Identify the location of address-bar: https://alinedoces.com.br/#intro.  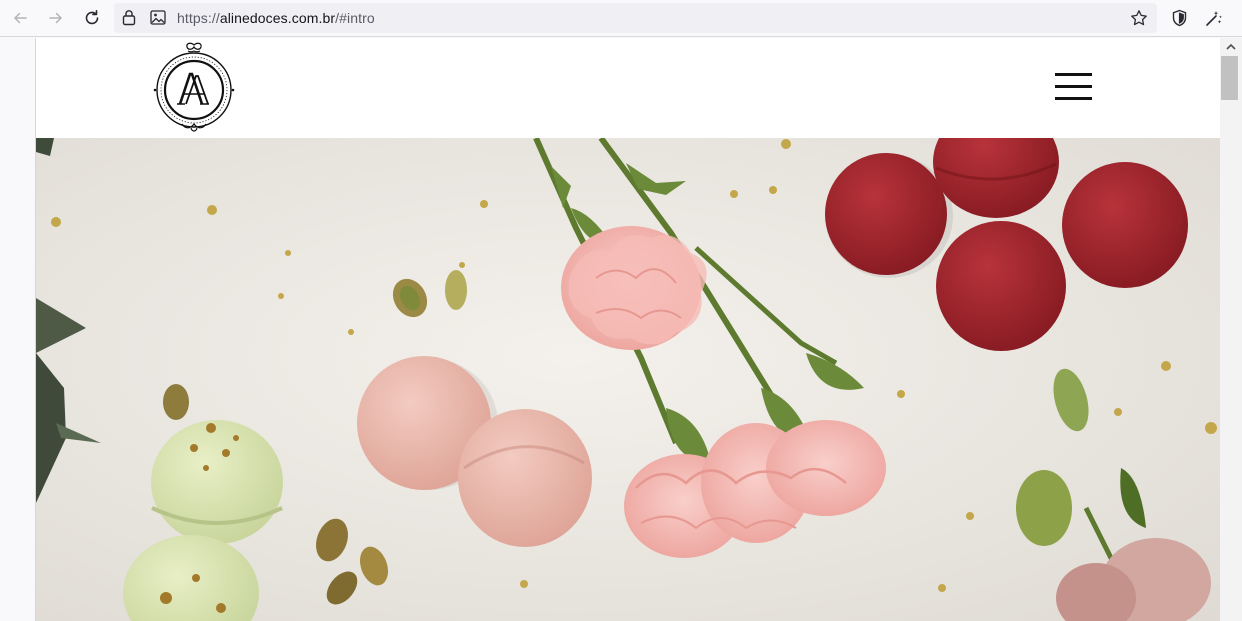
(635, 18).